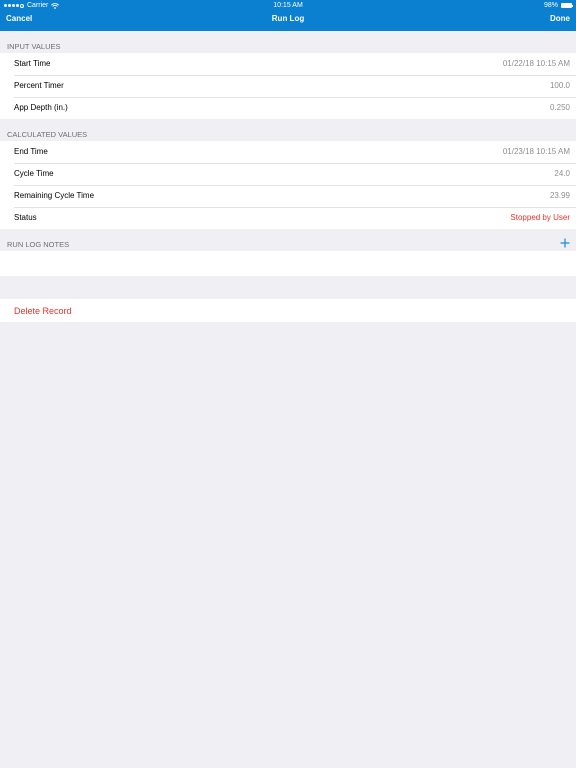  What do you see at coordinates (288, 108) in the screenshot?
I see `row-app-depth: App Depth (in.) 0.250` at bounding box center [288, 108].